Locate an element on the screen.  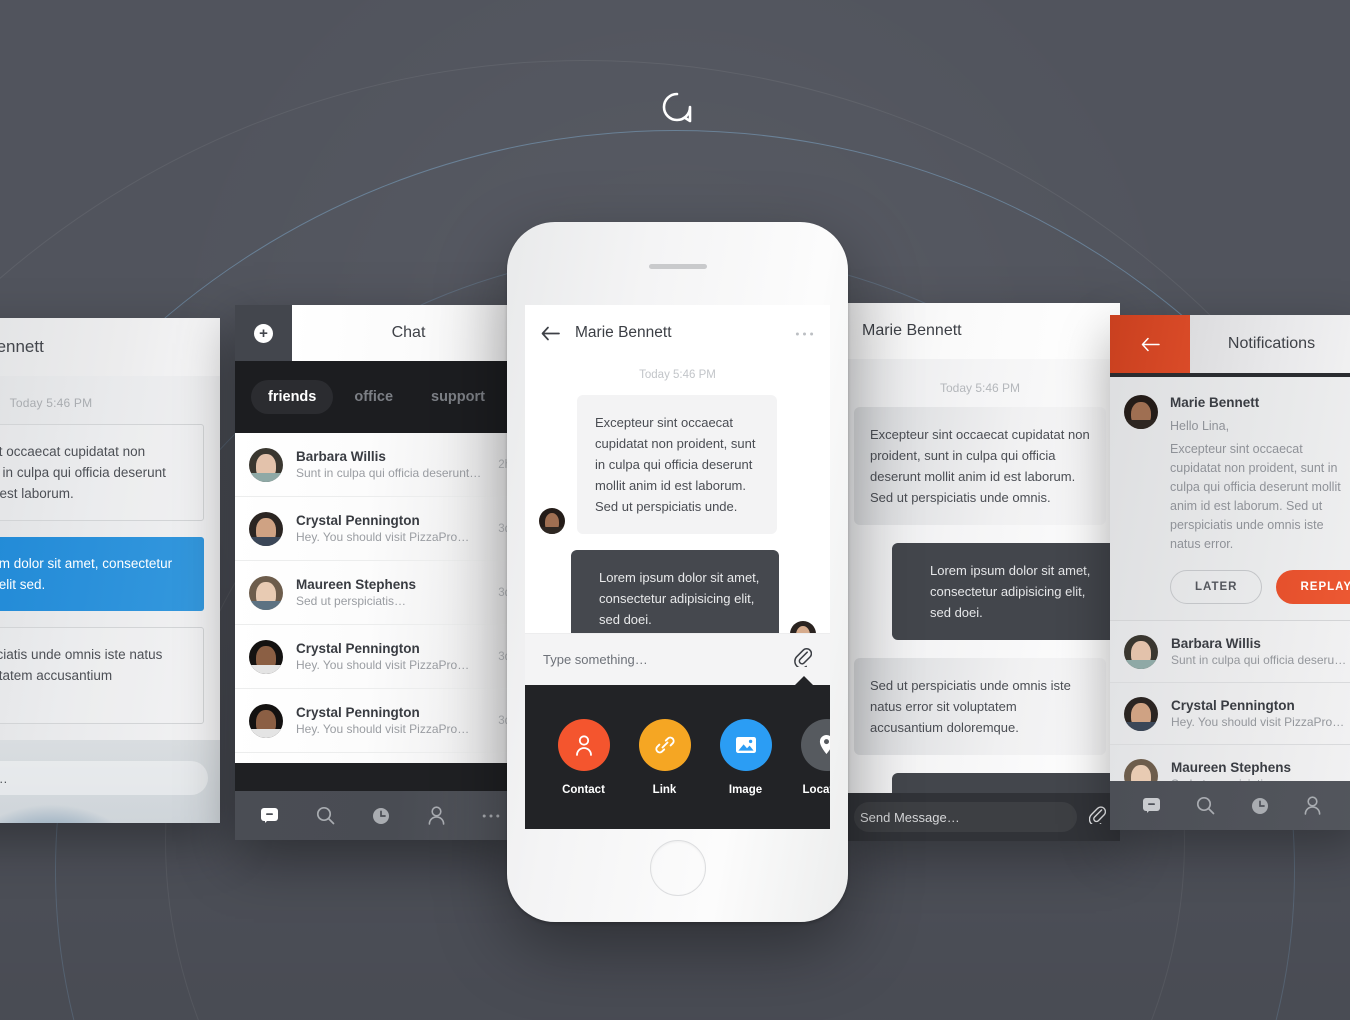
chat-filter-chips: friends office support travel is located at coordinates (380, 397).